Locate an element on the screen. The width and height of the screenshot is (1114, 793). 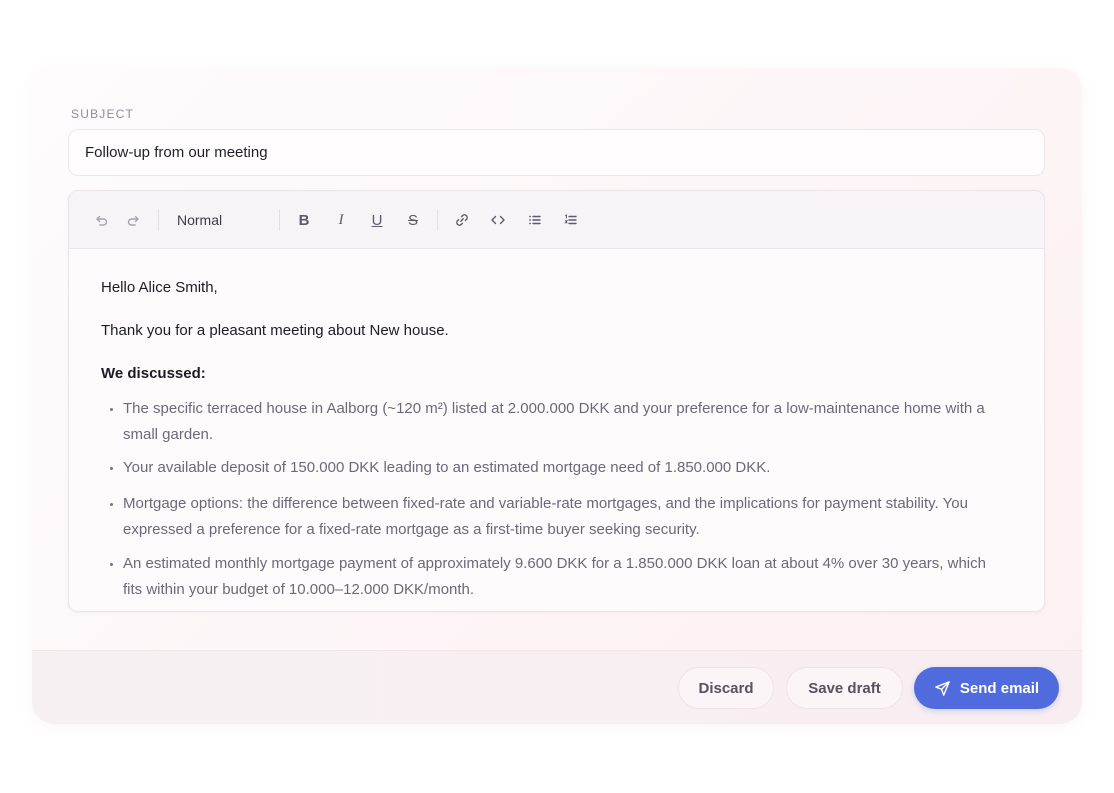
editor-toolbar: Normal B I U S is located at coordinates (556, 220).